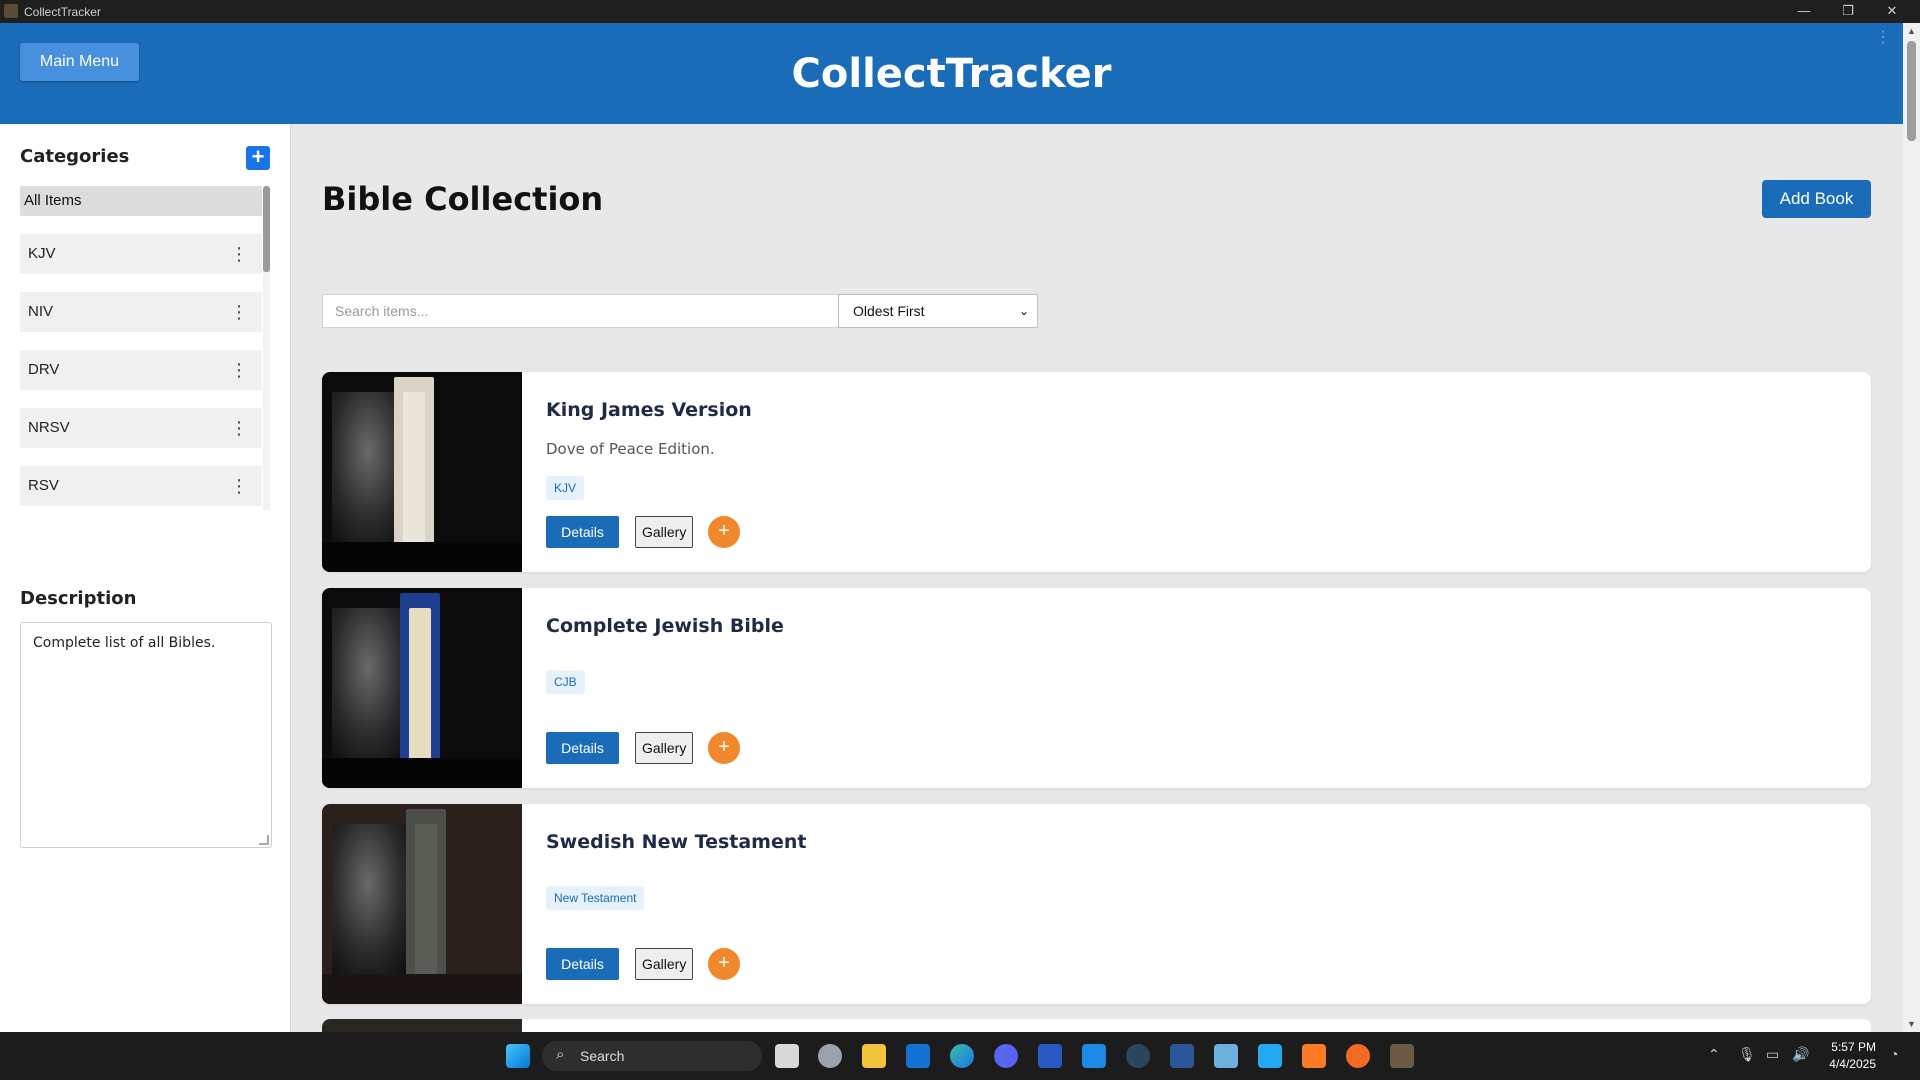 This screenshot has width=1920, height=1080. Describe the element at coordinates (1314, 1056) in the screenshot. I see `xampp-icon` at that location.